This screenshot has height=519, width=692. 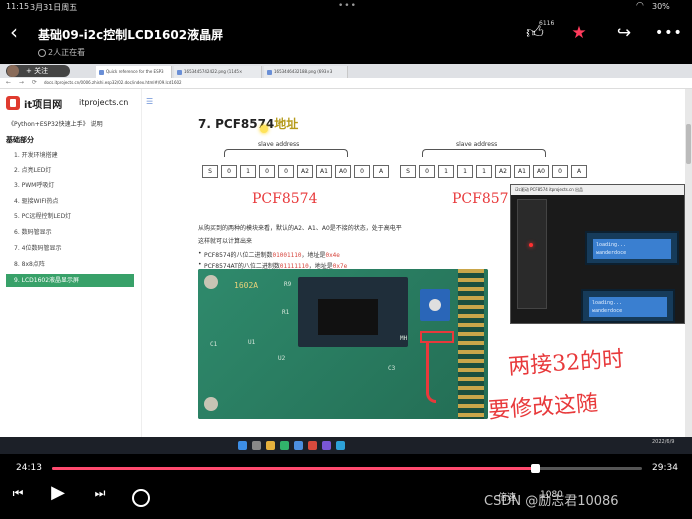 What do you see at coordinates (332, 255) in the screenshot?
I see `bullet-address: 0x4e` at bounding box center [332, 255].